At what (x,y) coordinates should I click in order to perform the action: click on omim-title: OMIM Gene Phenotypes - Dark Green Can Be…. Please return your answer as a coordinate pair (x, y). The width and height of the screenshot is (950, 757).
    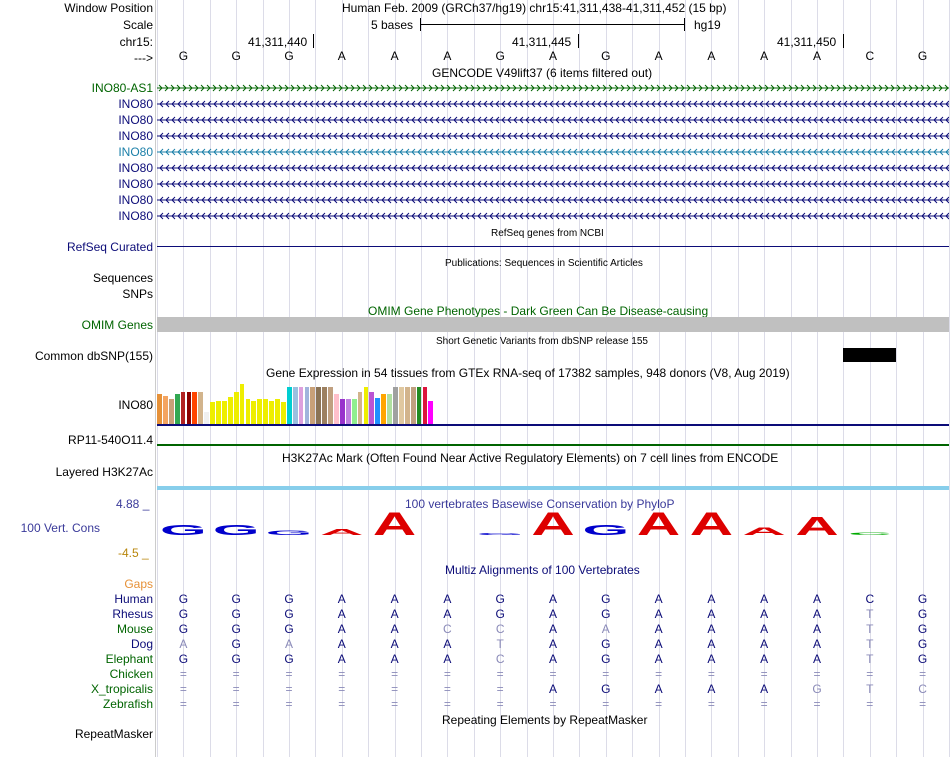
    Looking at the image, I should click on (538, 311).